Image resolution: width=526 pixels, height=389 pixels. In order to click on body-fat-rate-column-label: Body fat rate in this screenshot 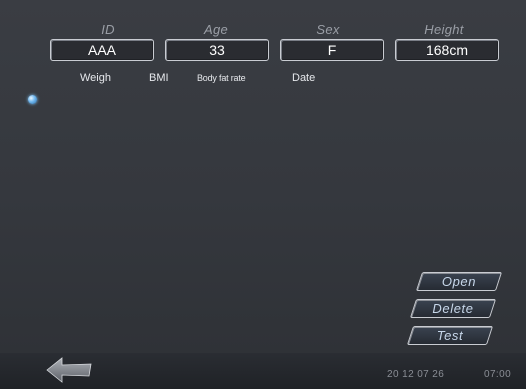, I will do `click(221, 78)`.